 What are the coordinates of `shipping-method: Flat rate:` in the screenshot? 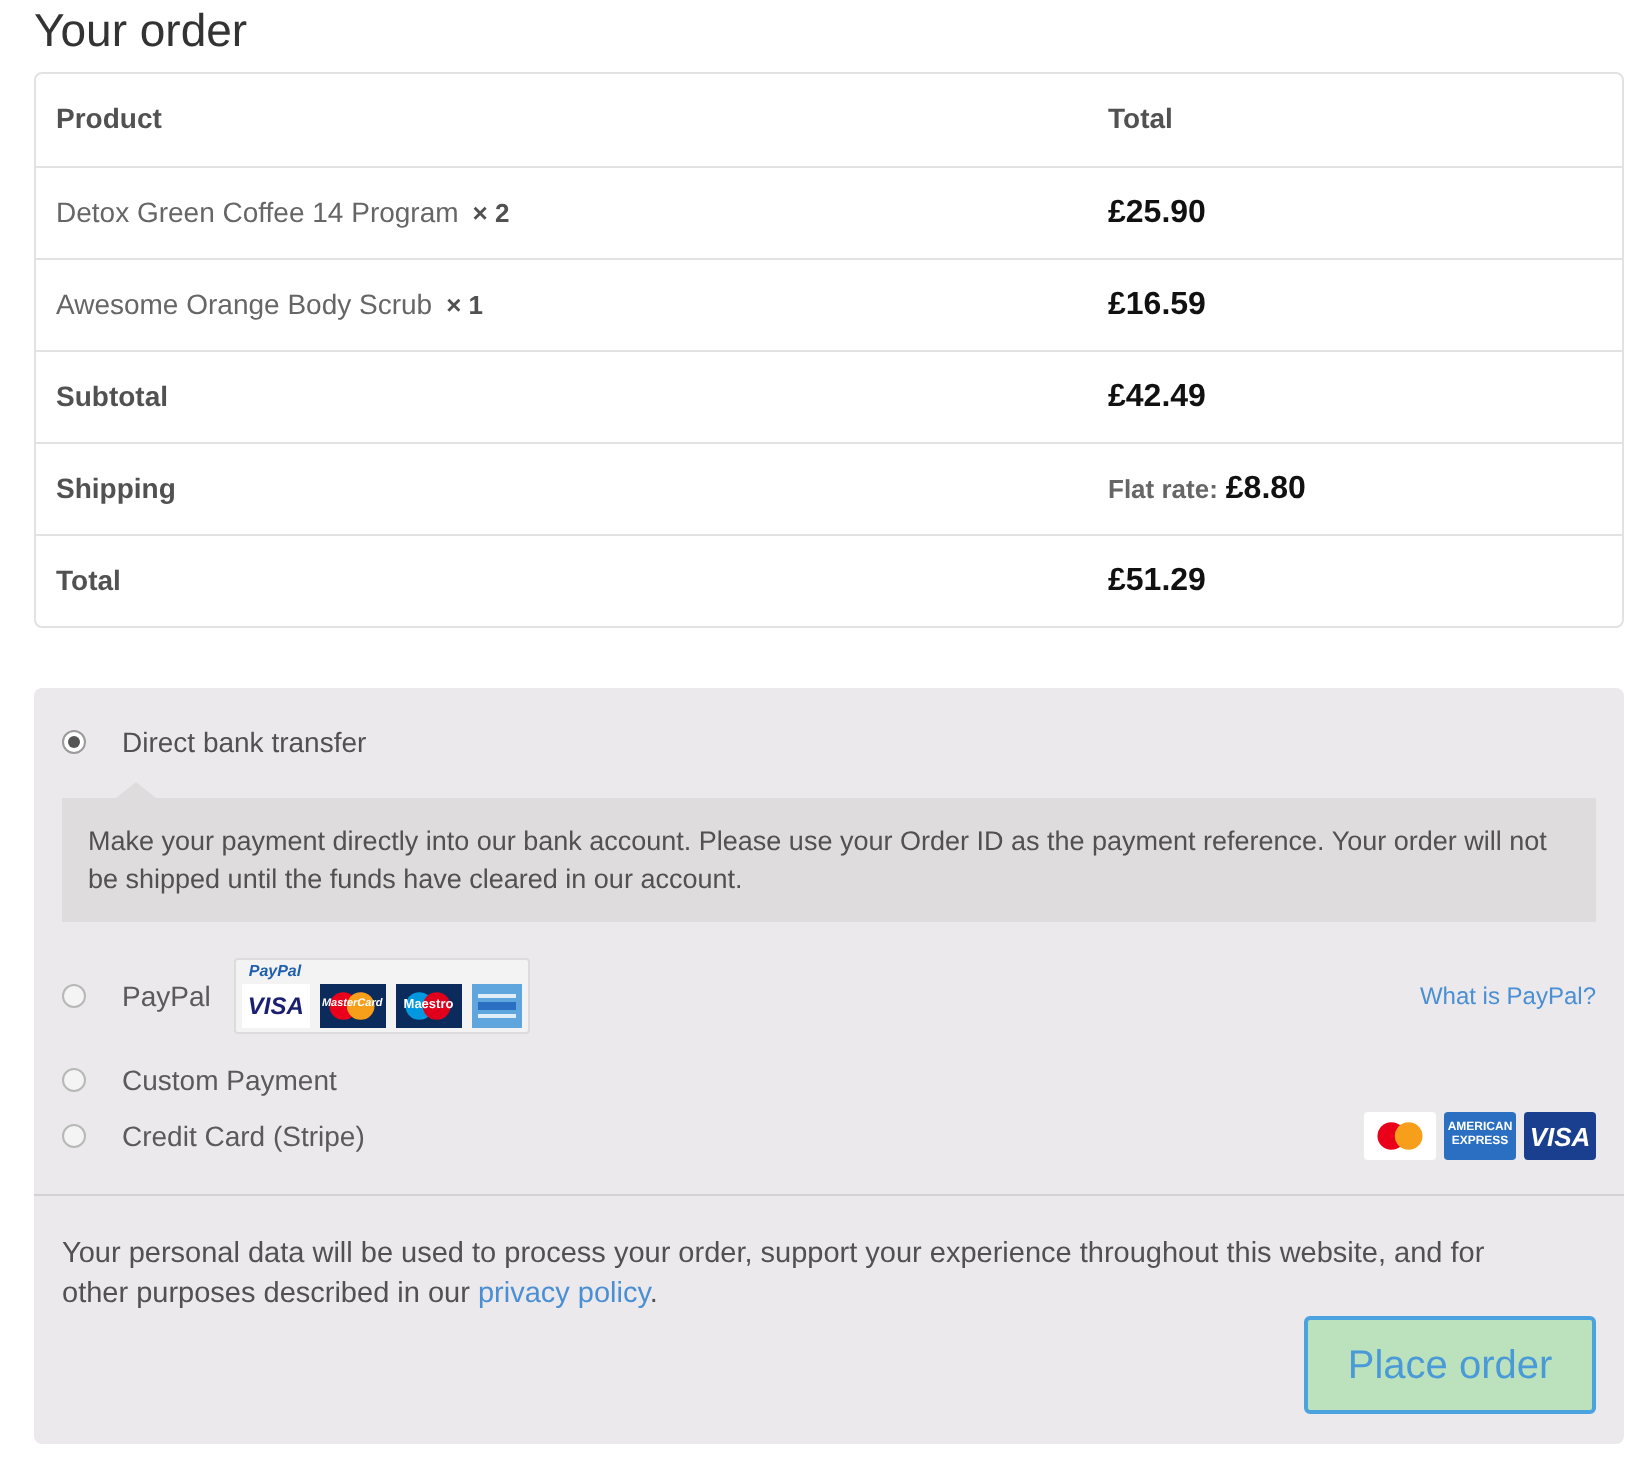 It's located at (1163, 489).